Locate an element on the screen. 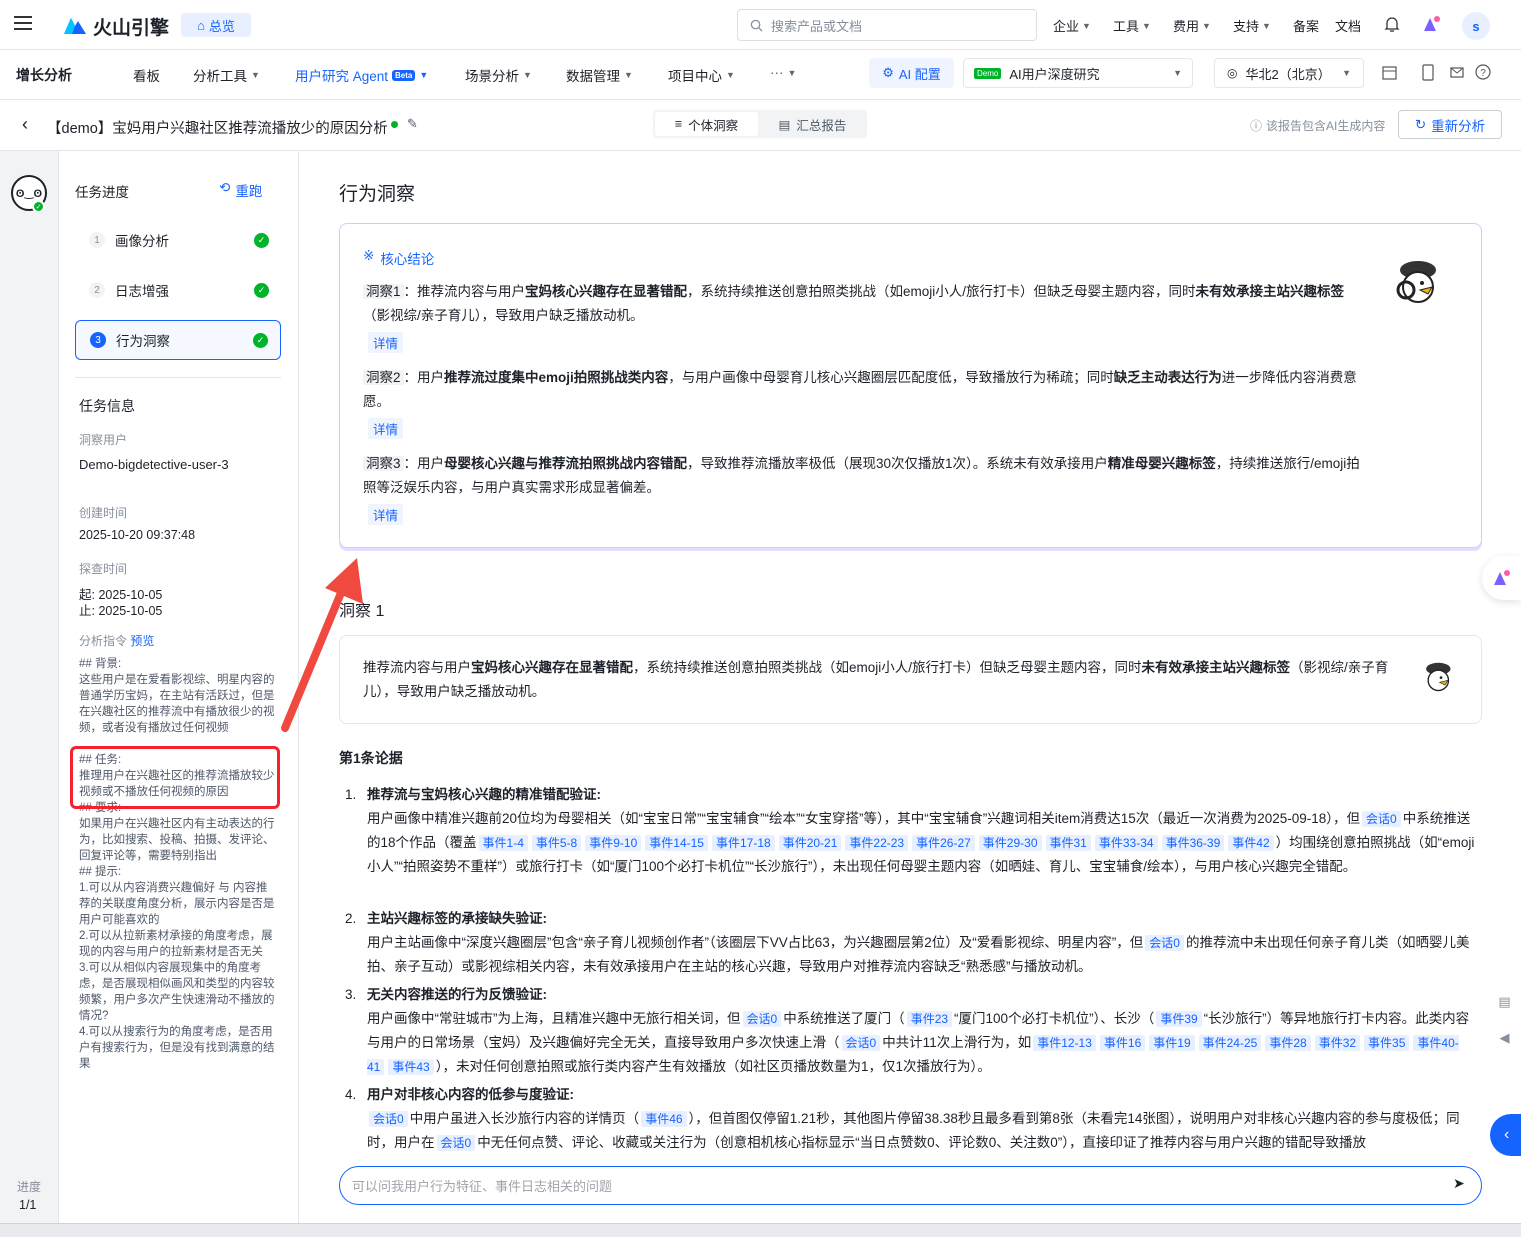 This screenshot has width=1521, height=1237. logo-text: 火山引擎 is located at coordinates (131, 26).